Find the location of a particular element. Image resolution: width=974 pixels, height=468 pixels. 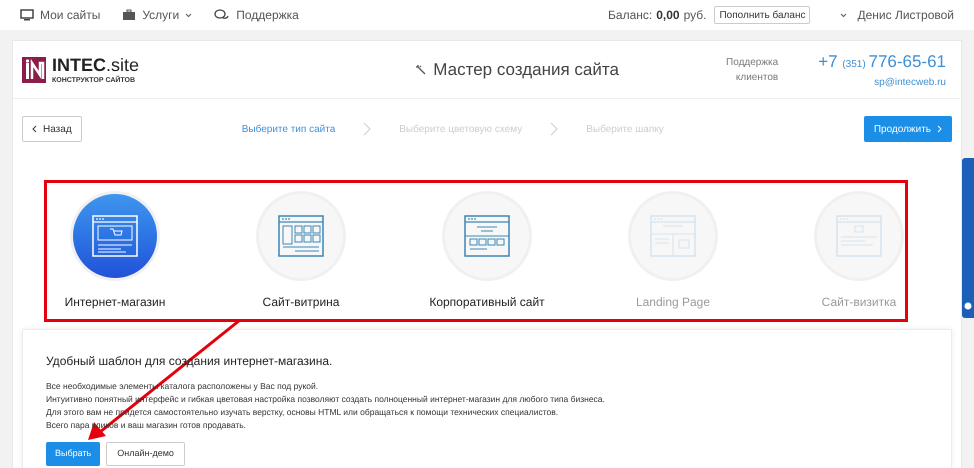

wizard-title: Мастер создания сайта is located at coordinates (526, 69).